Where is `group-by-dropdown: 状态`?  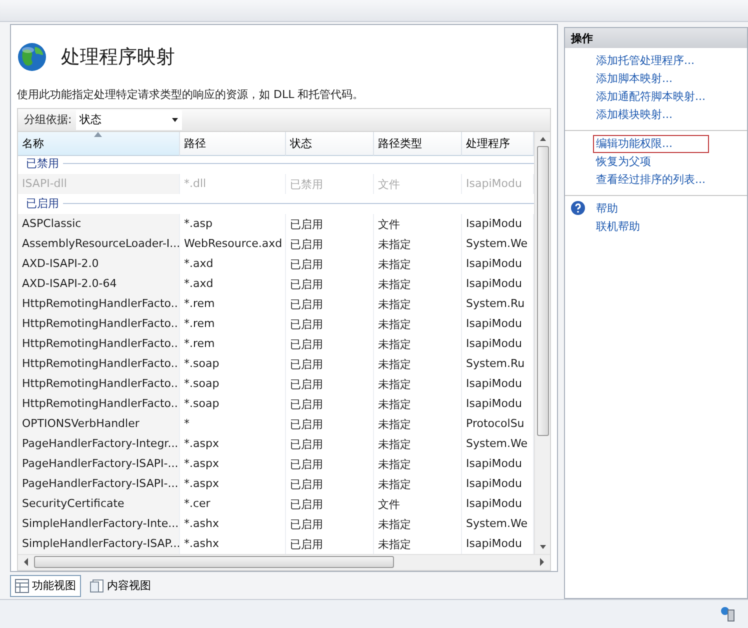 group-by-dropdown: 状态 is located at coordinates (129, 120).